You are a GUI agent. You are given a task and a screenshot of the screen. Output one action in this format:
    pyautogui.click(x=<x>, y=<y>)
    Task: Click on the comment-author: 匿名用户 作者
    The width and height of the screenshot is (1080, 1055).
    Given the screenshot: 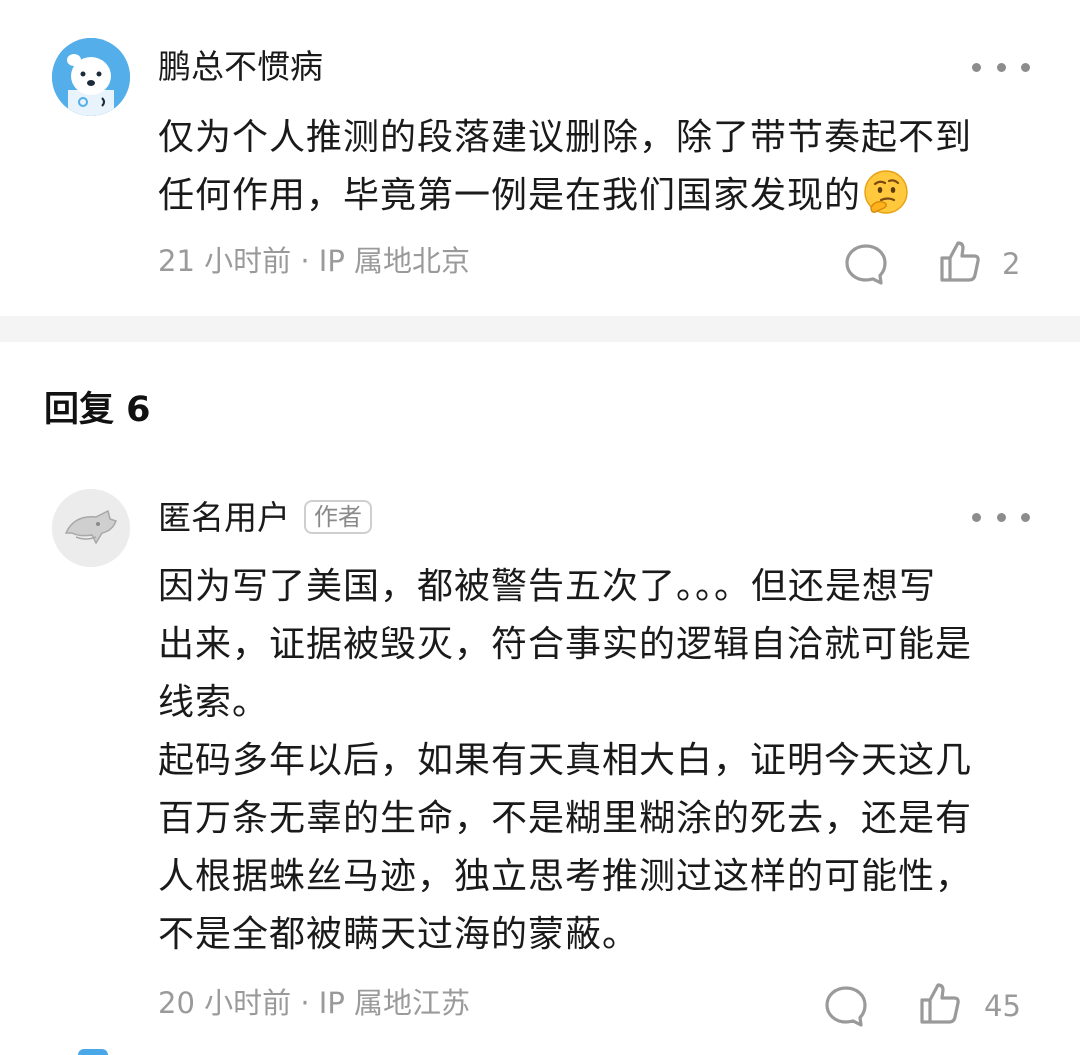 What is the action you would take?
    pyautogui.click(x=265, y=518)
    